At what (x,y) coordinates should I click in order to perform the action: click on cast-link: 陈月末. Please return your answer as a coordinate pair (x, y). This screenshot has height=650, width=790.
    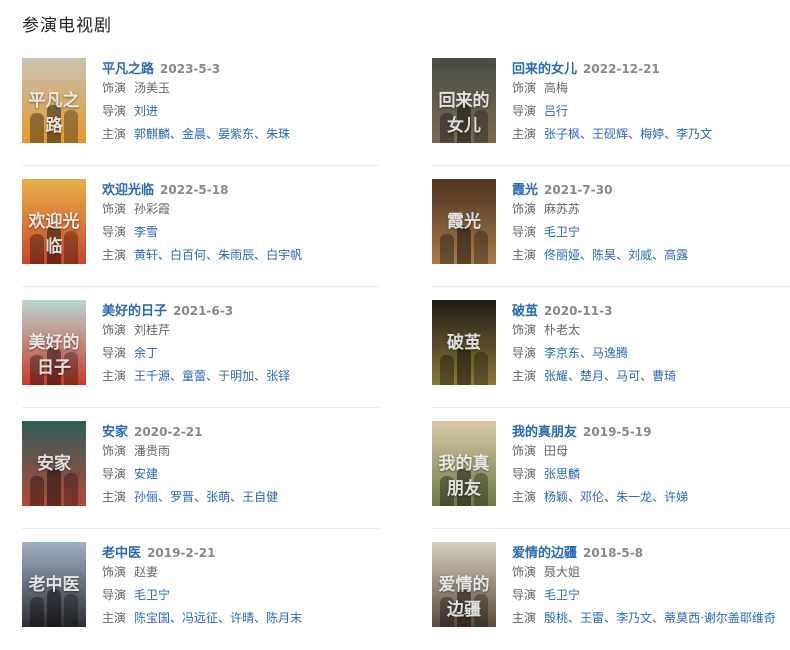
    Looking at the image, I should click on (284, 618).